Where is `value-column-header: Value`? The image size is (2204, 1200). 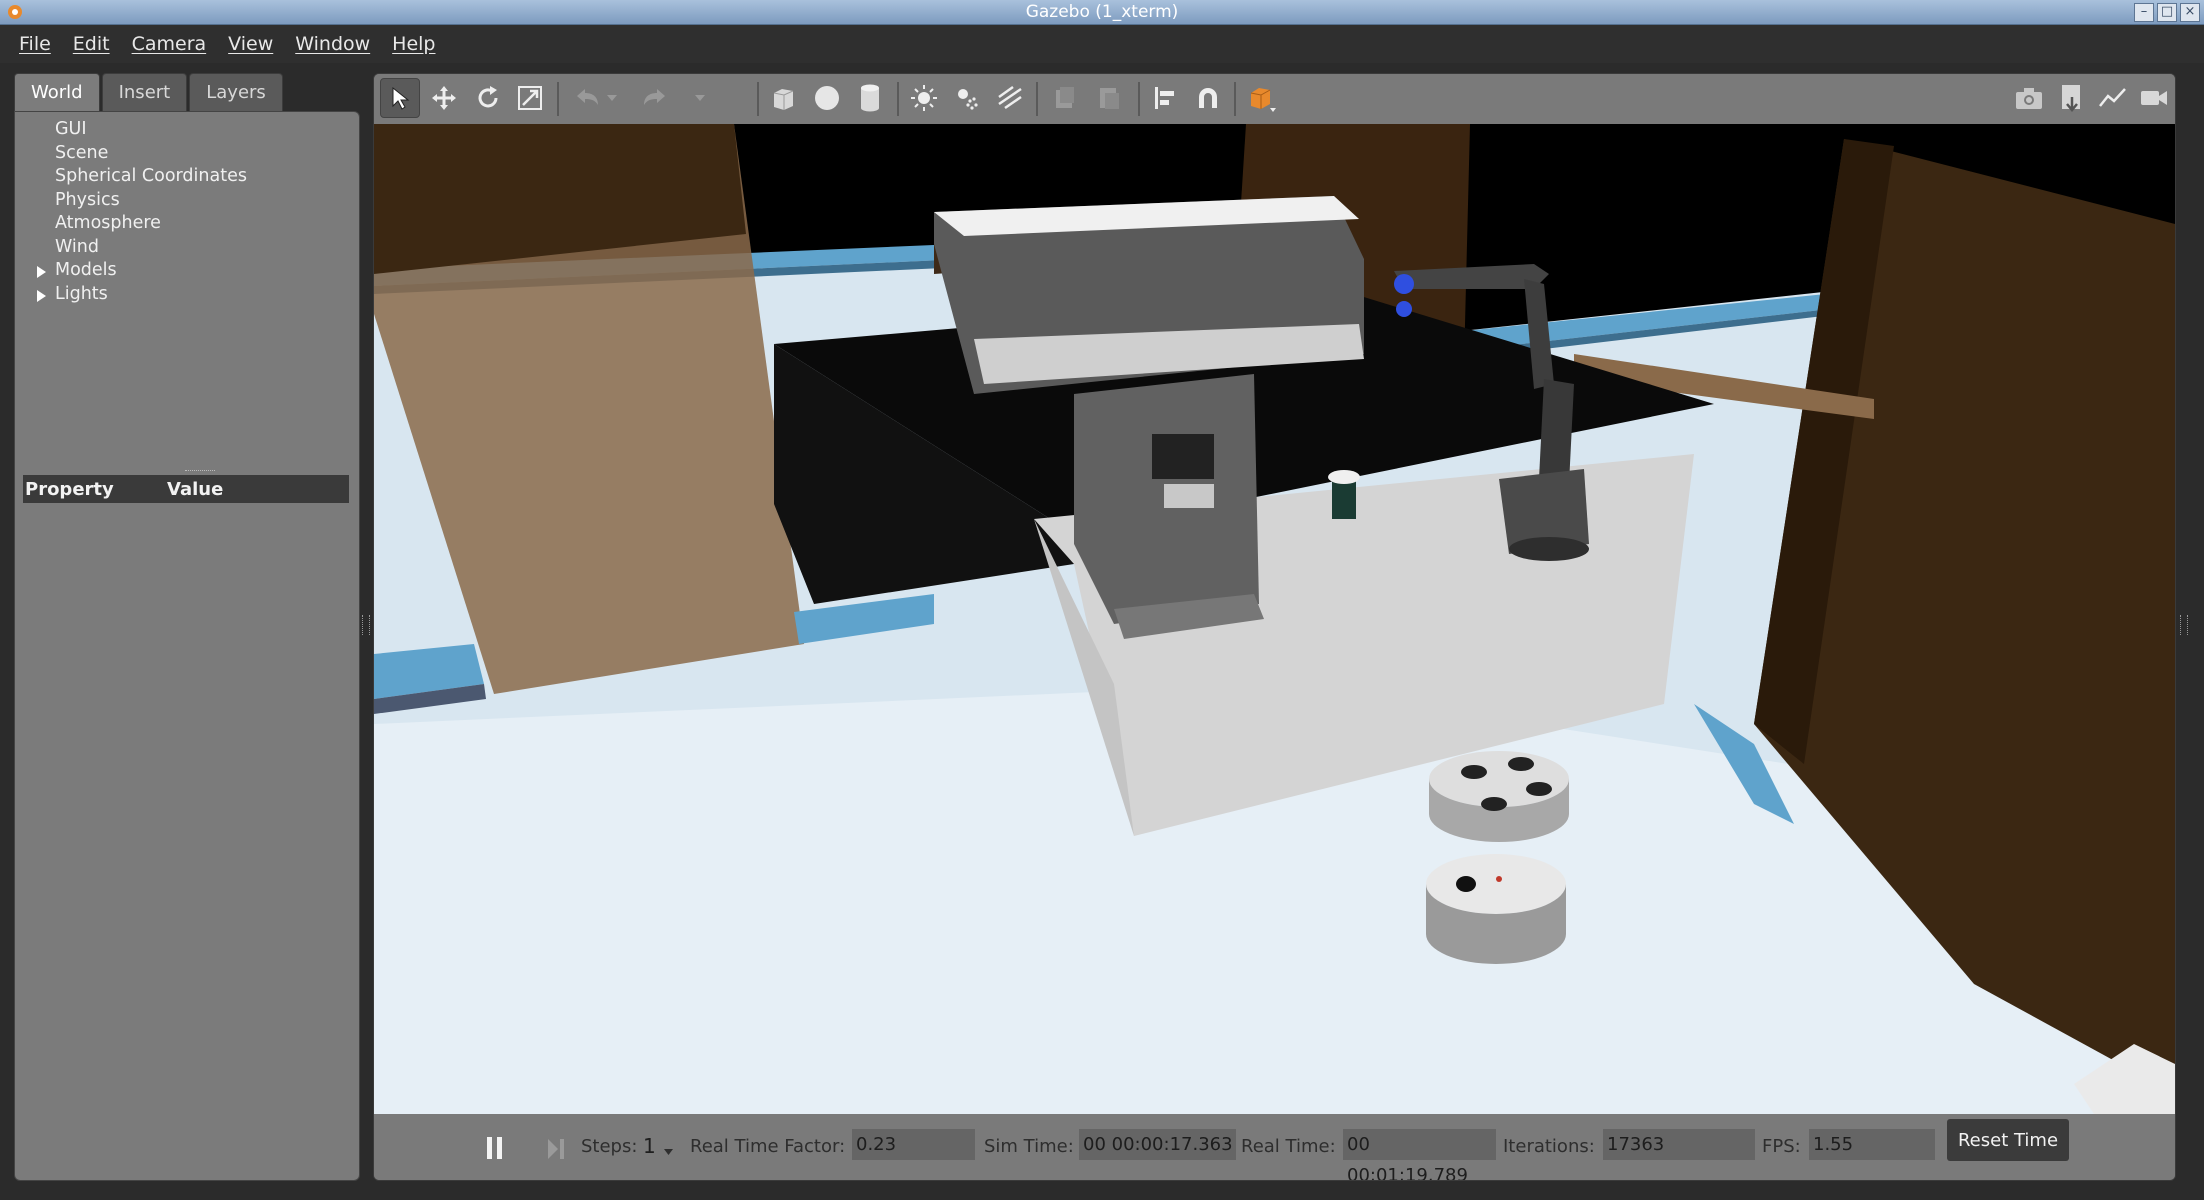
value-column-header: Value is located at coordinates (195, 489).